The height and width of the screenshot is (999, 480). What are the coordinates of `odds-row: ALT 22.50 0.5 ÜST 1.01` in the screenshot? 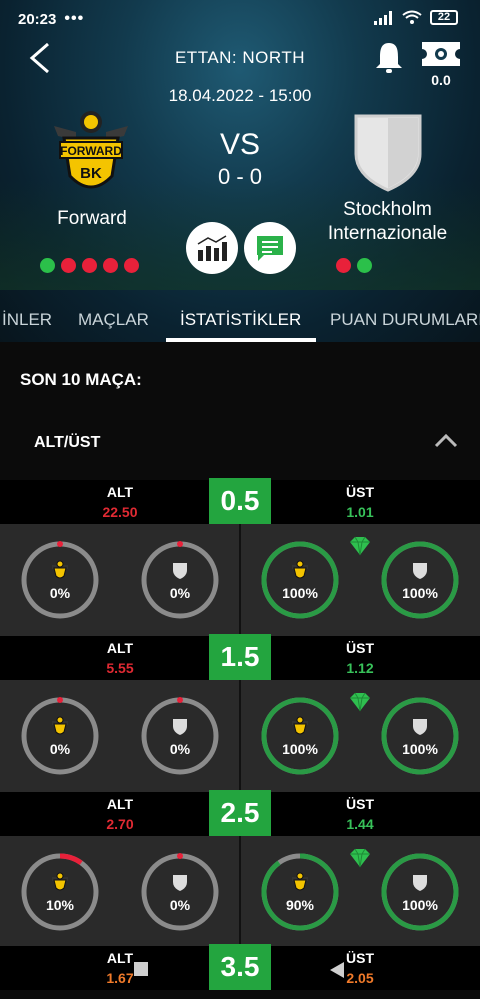 It's located at (240, 501).